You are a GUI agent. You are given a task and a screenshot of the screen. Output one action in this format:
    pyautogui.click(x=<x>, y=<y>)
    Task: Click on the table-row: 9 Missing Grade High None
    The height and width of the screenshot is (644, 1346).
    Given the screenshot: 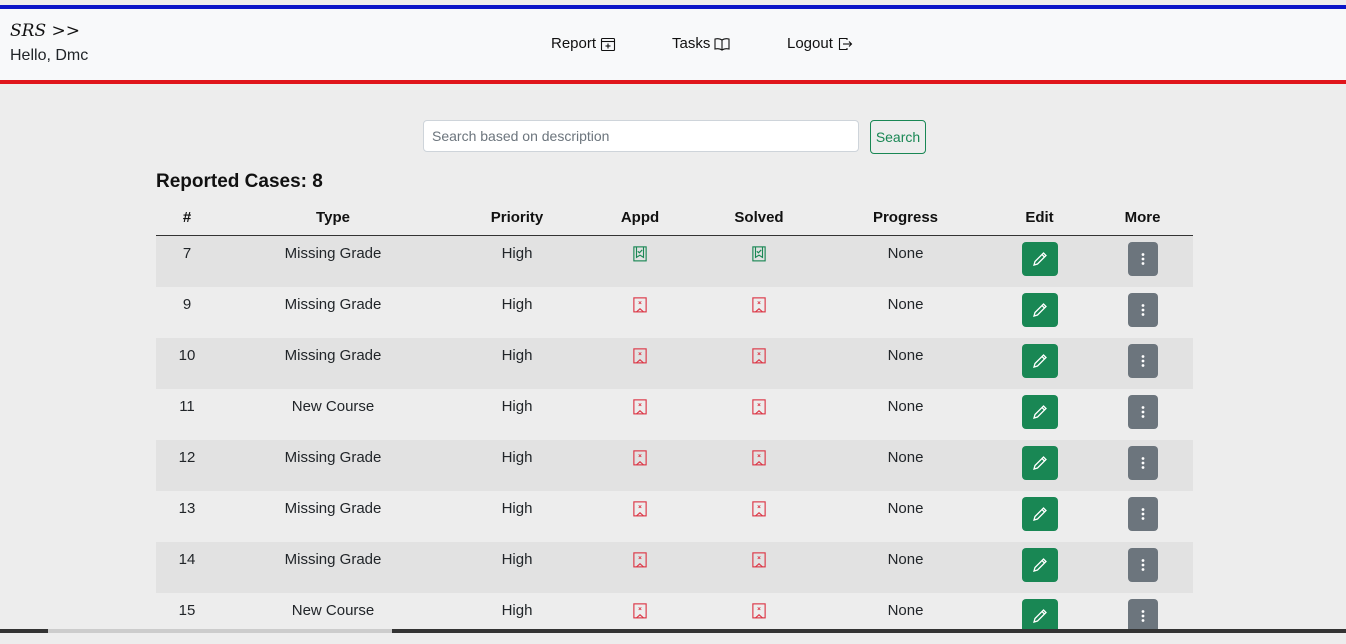 What is the action you would take?
    pyautogui.click(x=674, y=312)
    